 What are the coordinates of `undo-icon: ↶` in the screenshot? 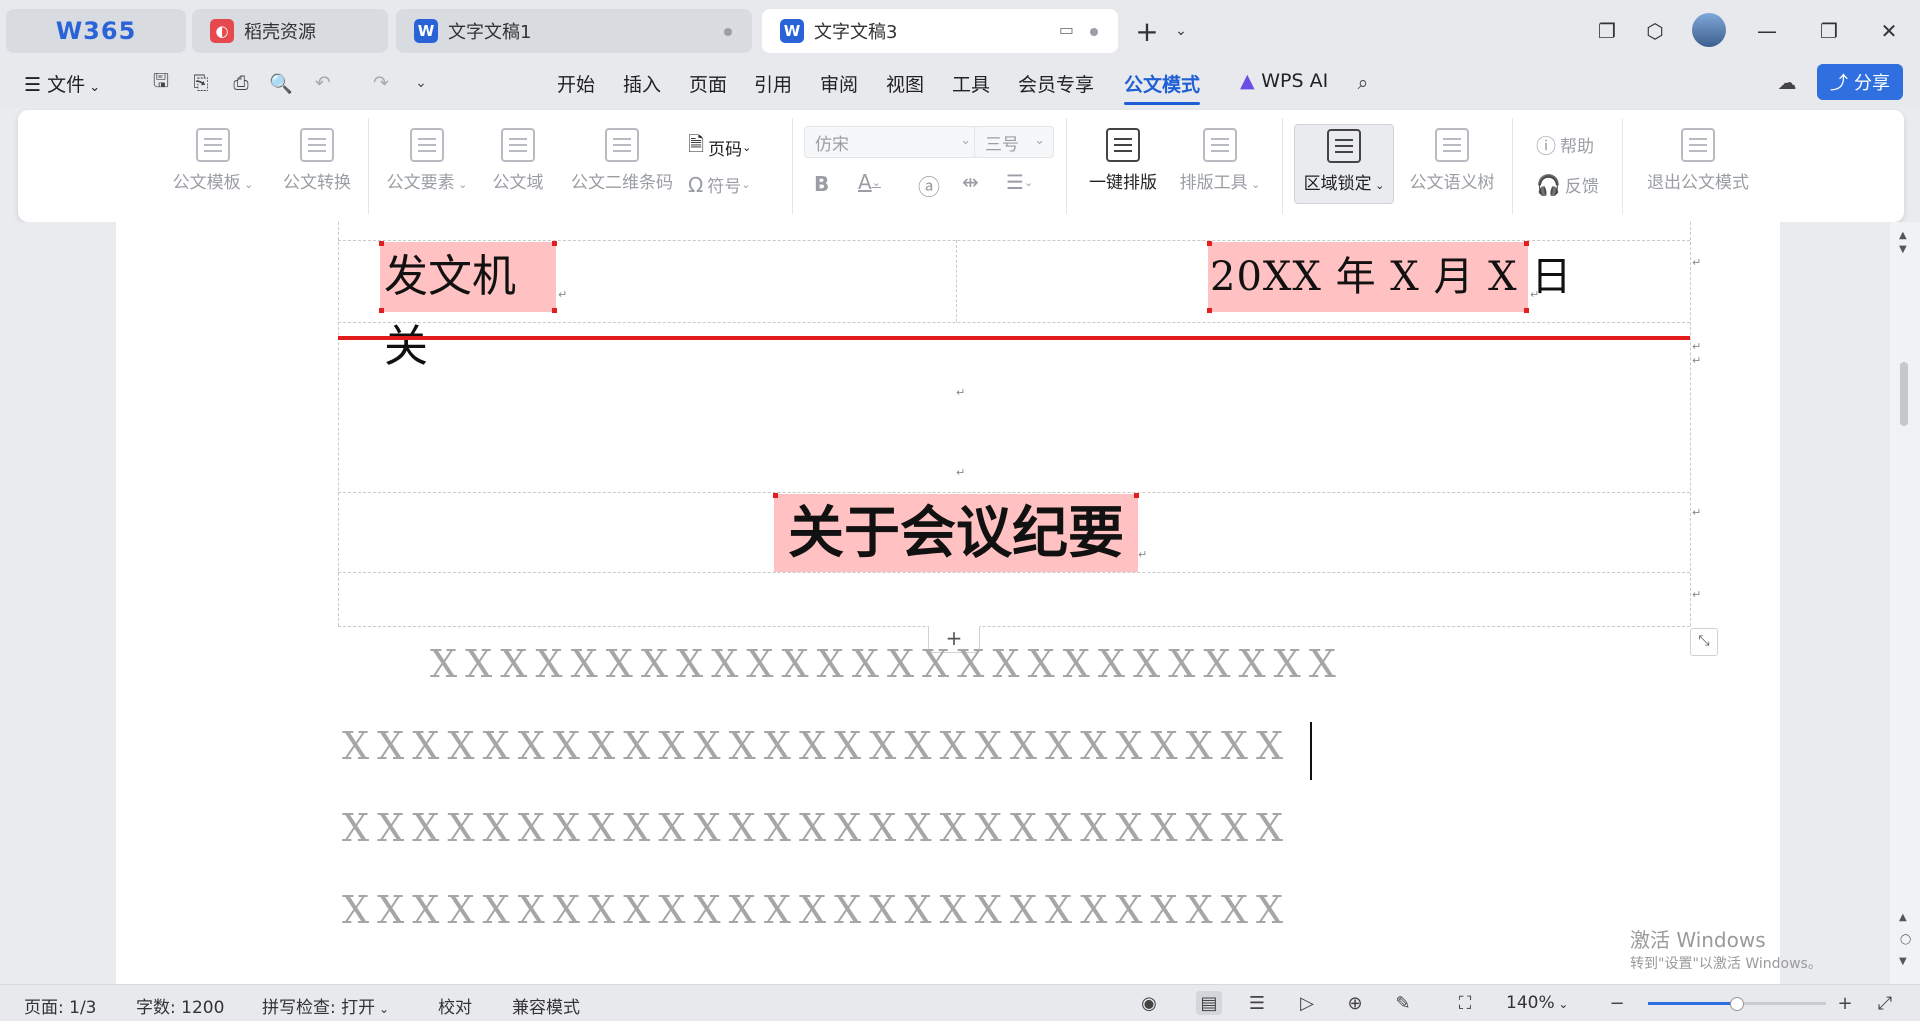 It's located at (323, 83).